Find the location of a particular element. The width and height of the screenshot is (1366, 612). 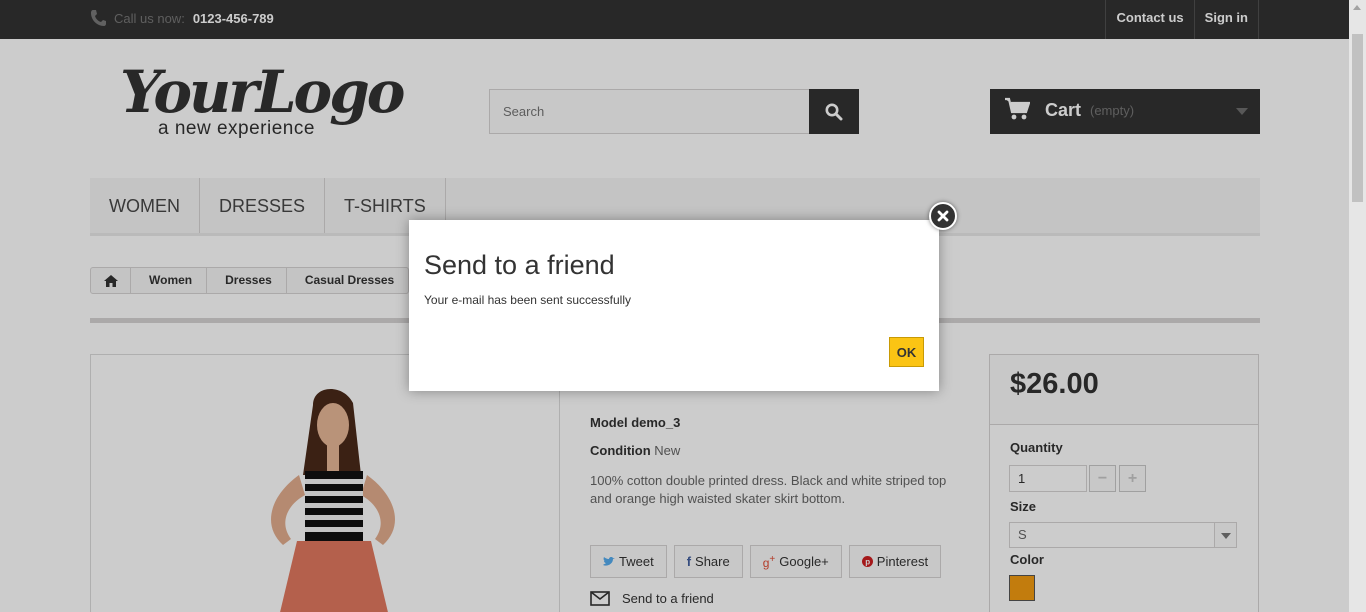

page-scrollbar is located at coordinates (1357, 306).